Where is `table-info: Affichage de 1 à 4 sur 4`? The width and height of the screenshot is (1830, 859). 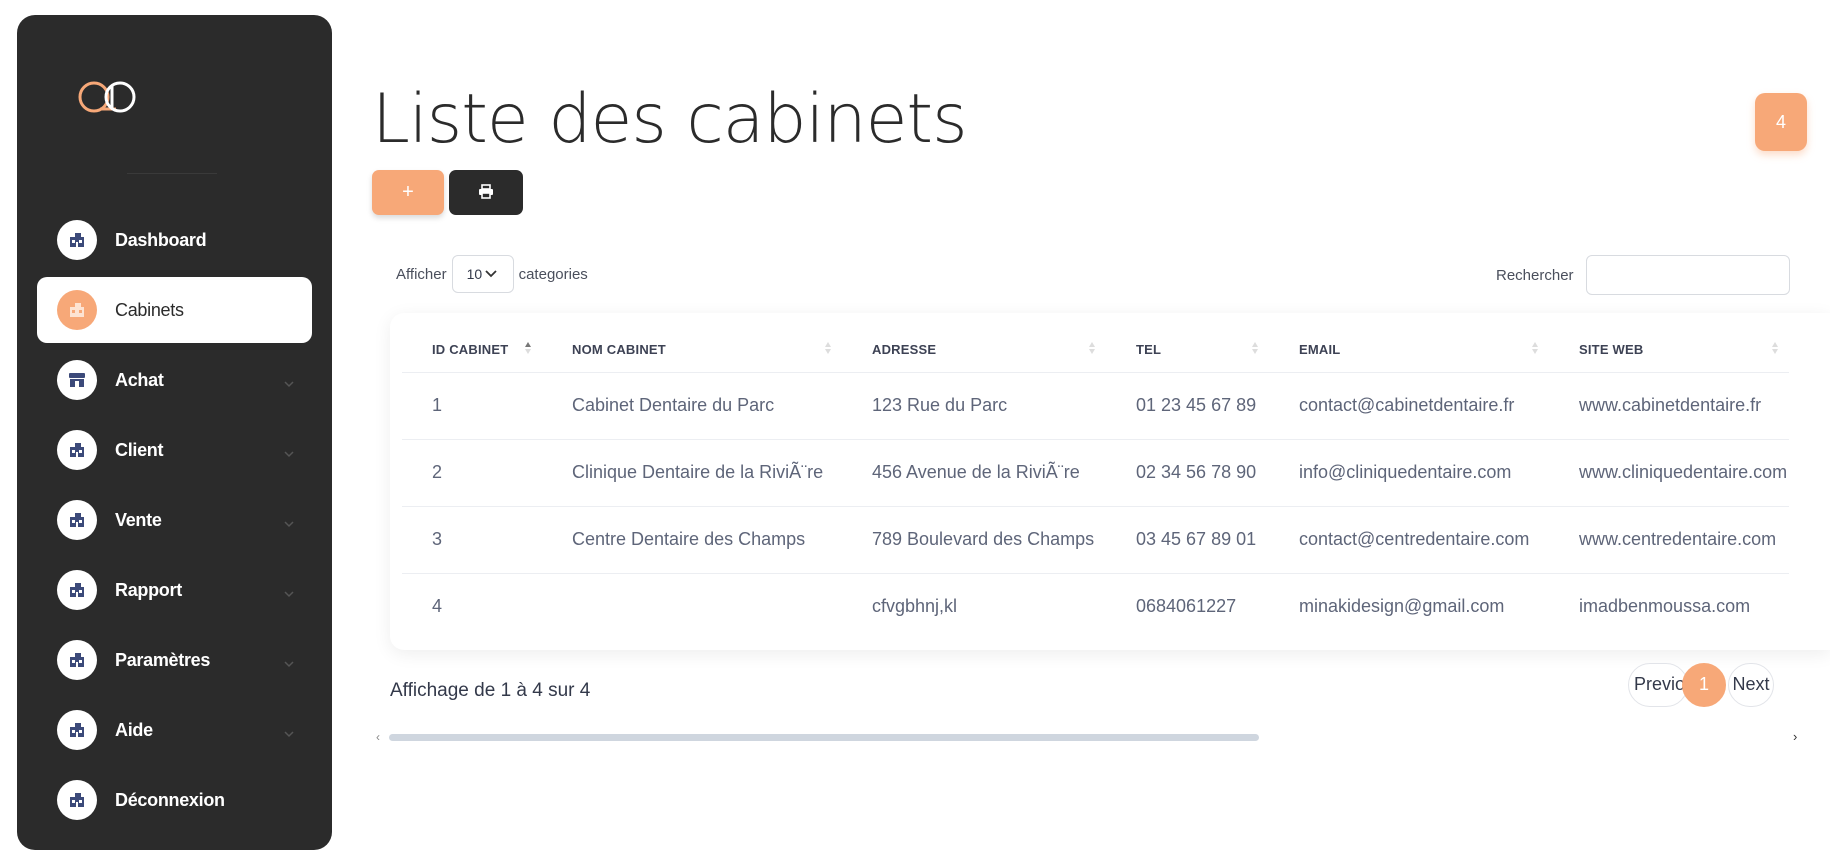
table-info: Affichage de 1 à 4 sur 4 is located at coordinates (490, 690).